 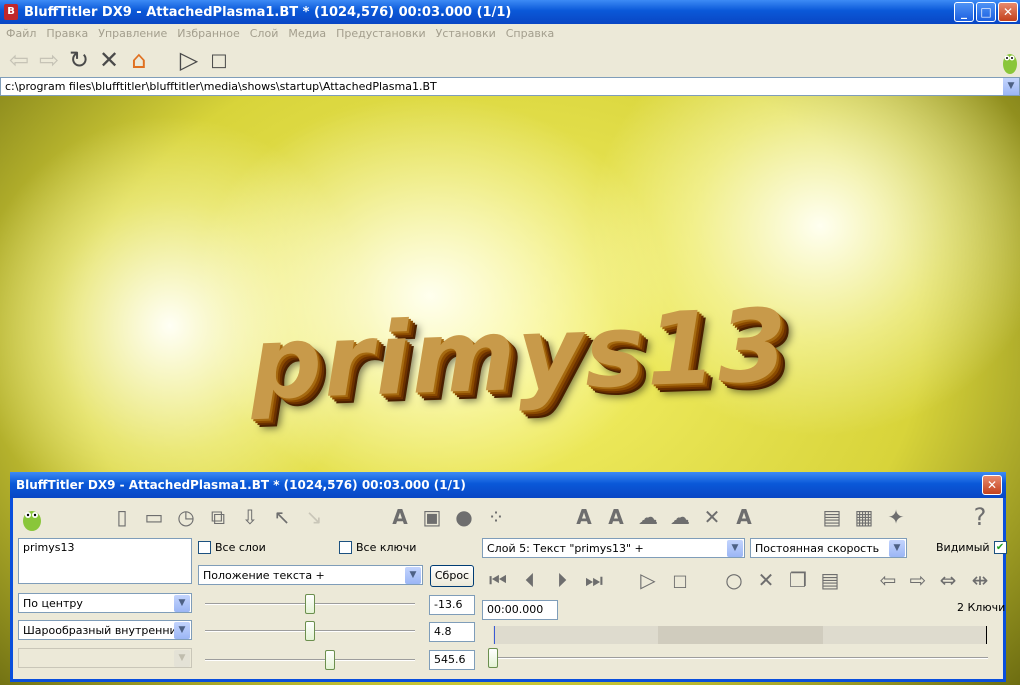 What do you see at coordinates (897, 548) in the screenshot?
I see `speed-select-arrow-icon: ▼` at bounding box center [897, 548].